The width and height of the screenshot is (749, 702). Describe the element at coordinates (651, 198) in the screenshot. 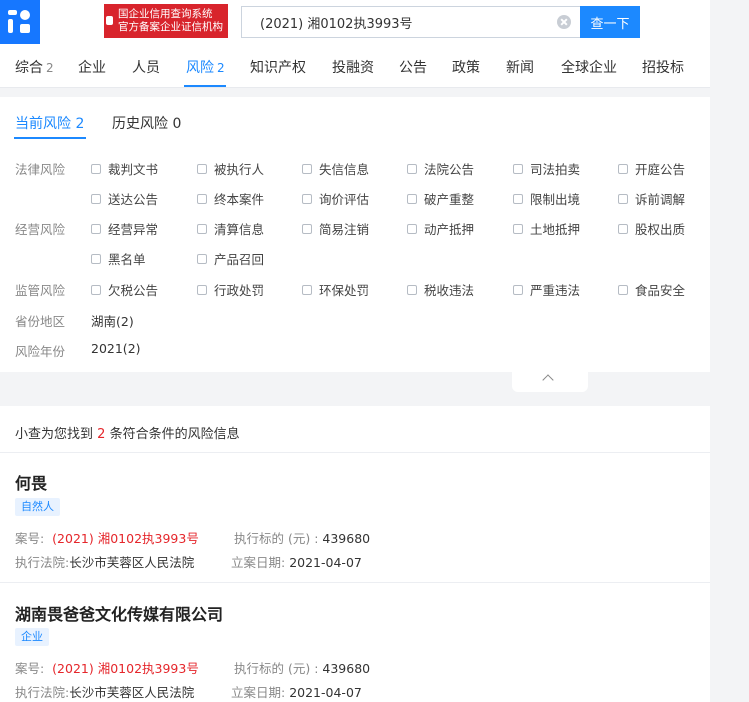

I see `filter-option: 诉前调解` at that location.